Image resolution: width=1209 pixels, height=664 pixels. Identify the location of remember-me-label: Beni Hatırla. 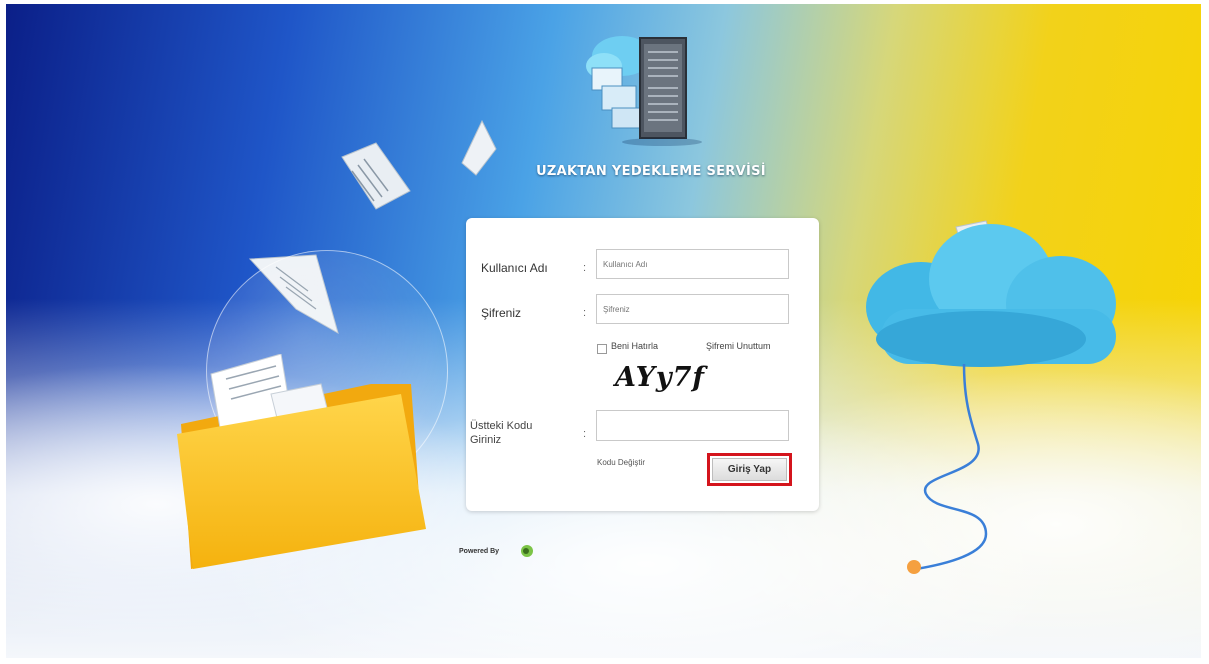
(634, 346).